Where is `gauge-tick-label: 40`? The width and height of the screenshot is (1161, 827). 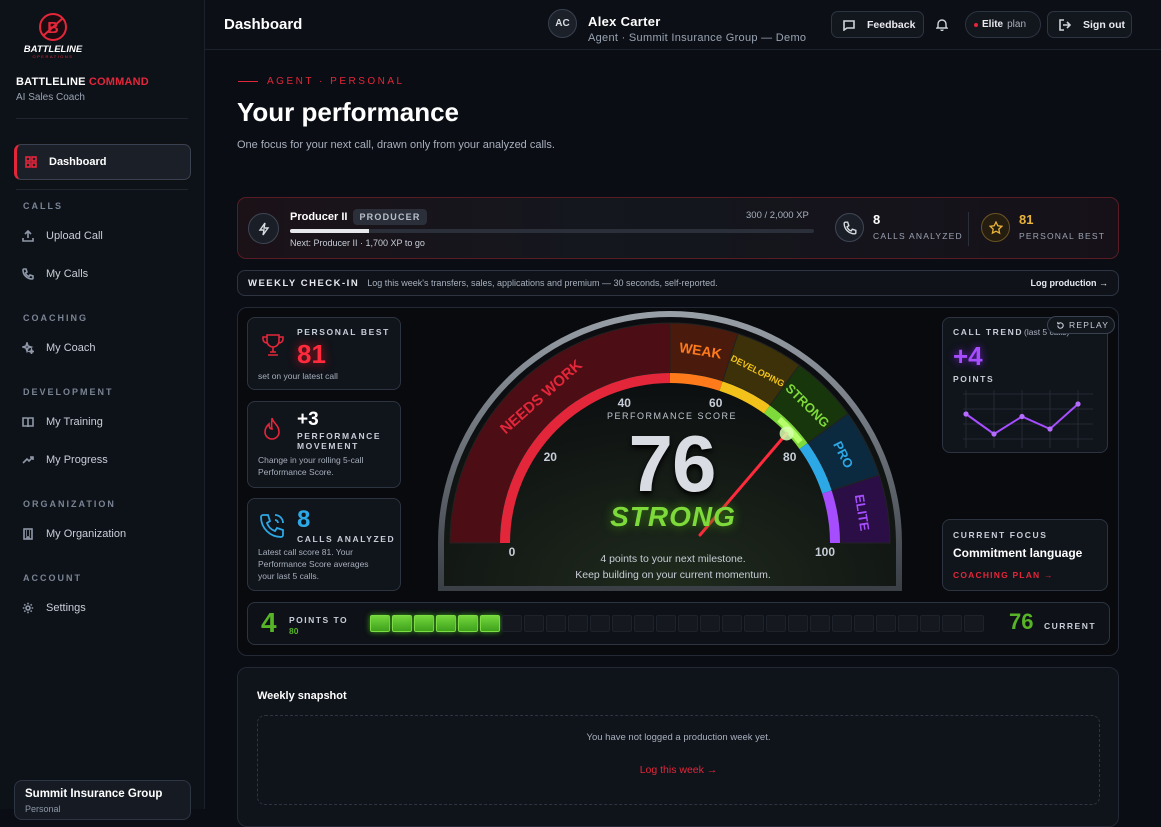 gauge-tick-label: 40 is located at coordinates (625, 403).